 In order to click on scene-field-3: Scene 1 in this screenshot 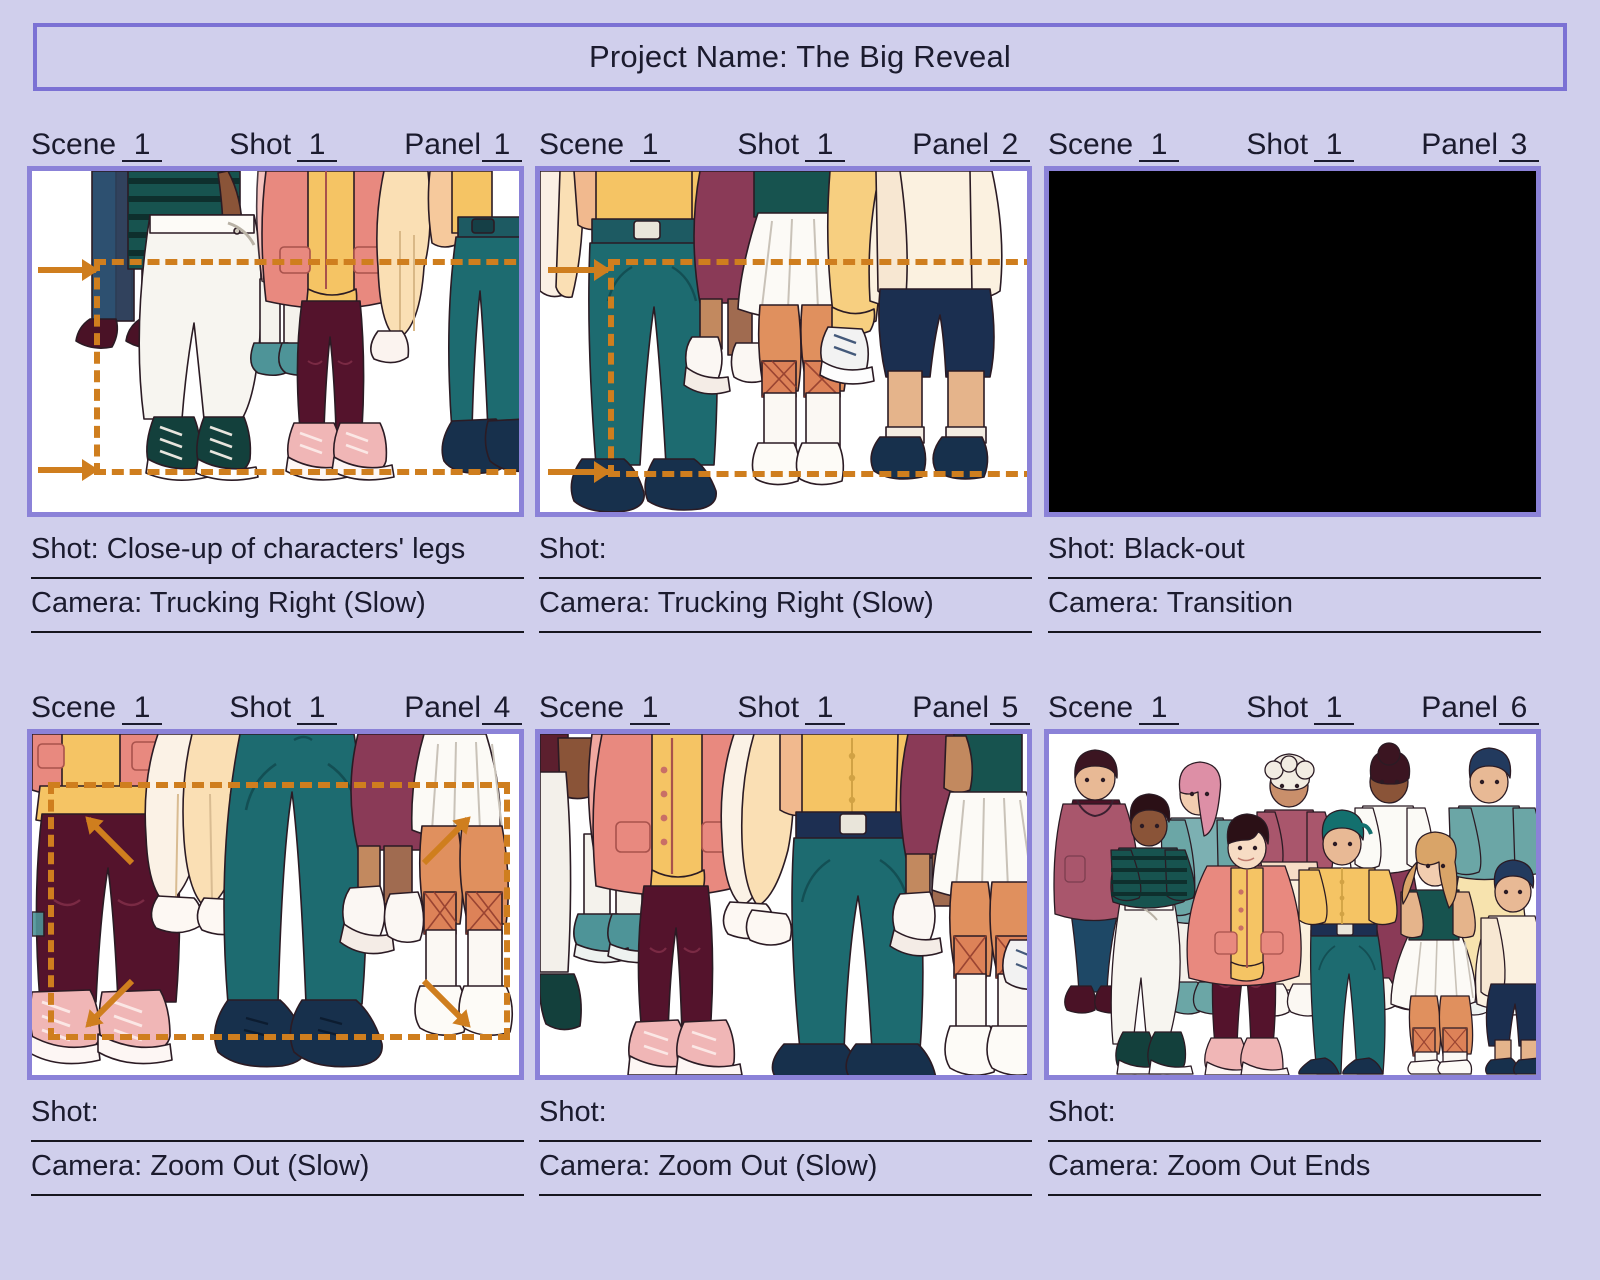, I will do `click(1114, 144)`.